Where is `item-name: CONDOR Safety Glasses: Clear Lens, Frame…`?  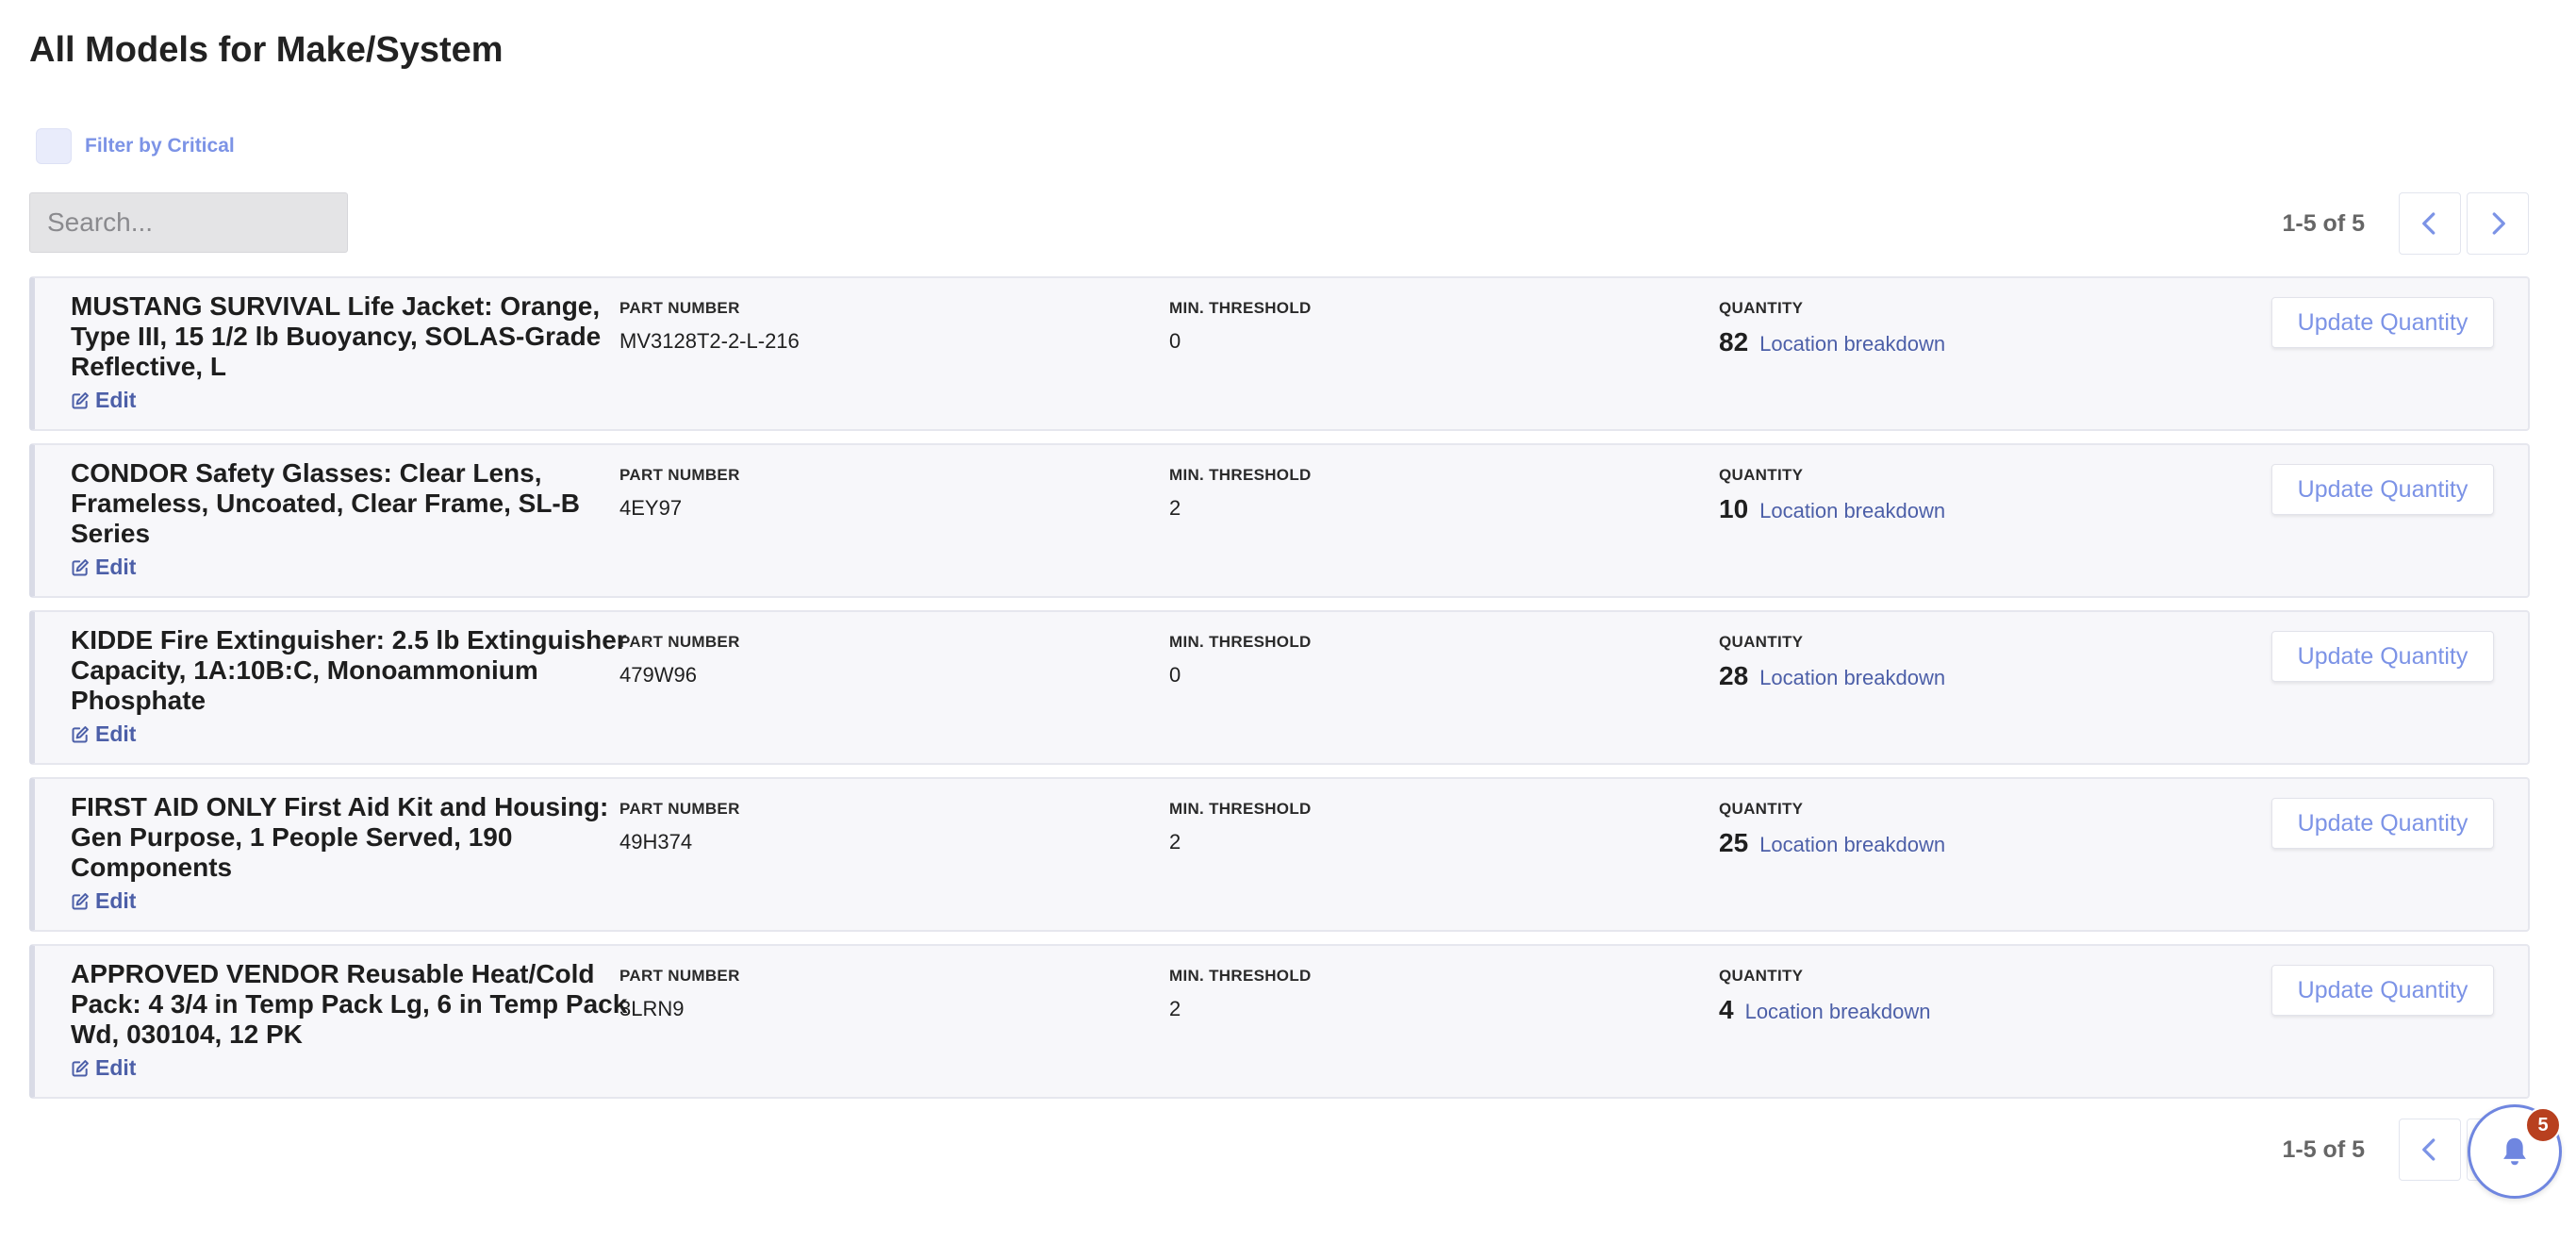
item-name: CONDOR Safety Glasses: Clear Lens, Frame… is located at coordinates (325, 503).